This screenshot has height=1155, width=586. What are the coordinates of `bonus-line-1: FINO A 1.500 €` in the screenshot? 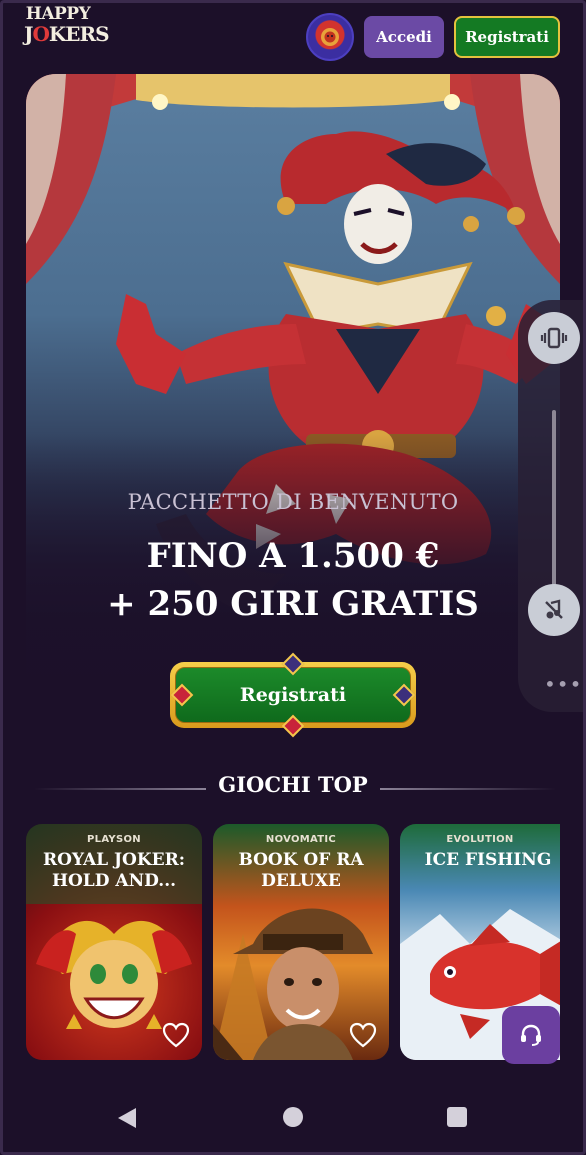 It's located at (293, 556).